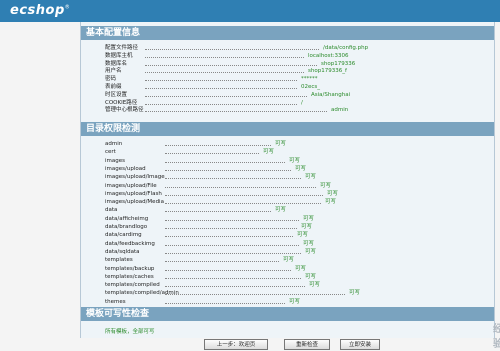 The width and height of the screenshot is (500, 351). What do you see at coordinates (287, 314) in the screenshot?
I see `section-template-check: 模板可写性检查` at bounding box center [287, 314].